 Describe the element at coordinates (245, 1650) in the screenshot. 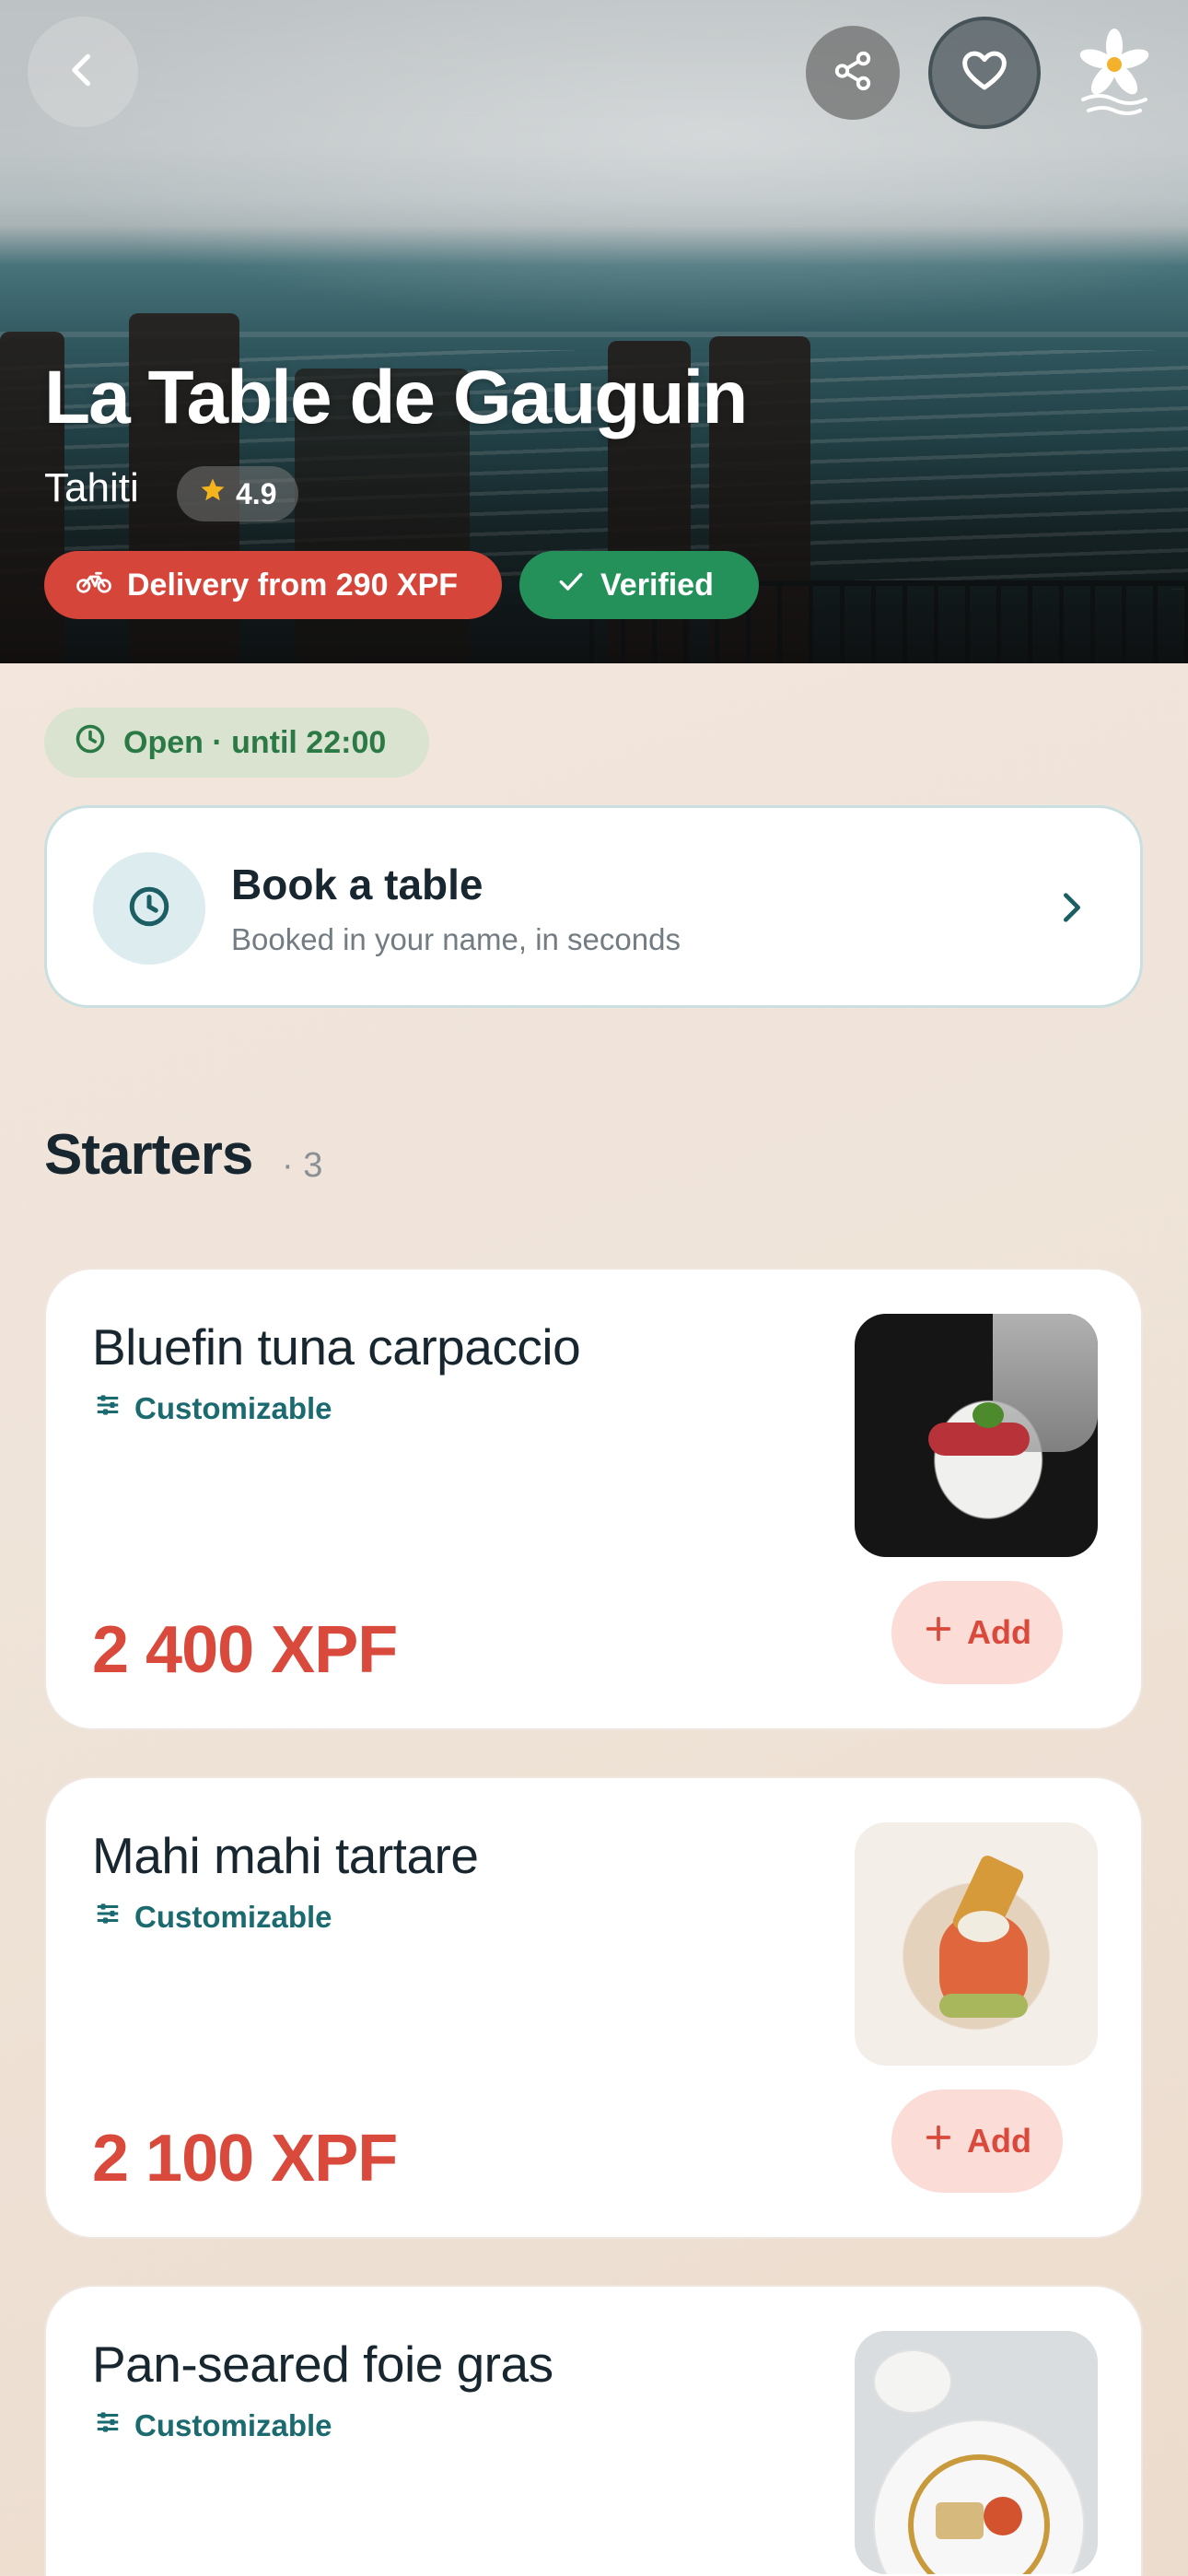

I see `dish-price: 2 400 XPF` at that location.